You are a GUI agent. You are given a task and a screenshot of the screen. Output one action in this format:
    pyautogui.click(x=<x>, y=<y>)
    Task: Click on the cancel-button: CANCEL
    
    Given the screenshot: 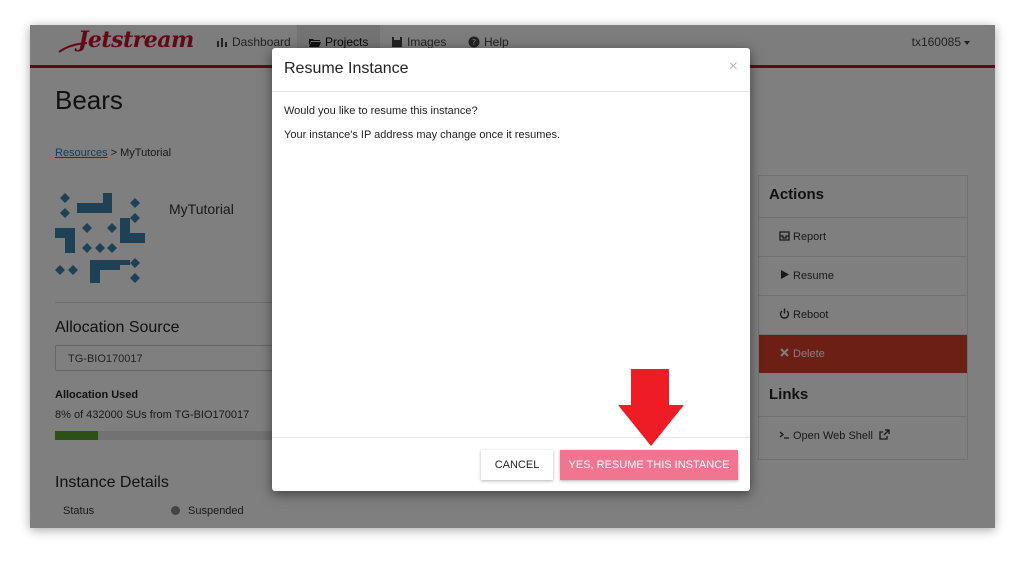 What is the action you would take?
    pyautogui.click(x=517, y=465)
    